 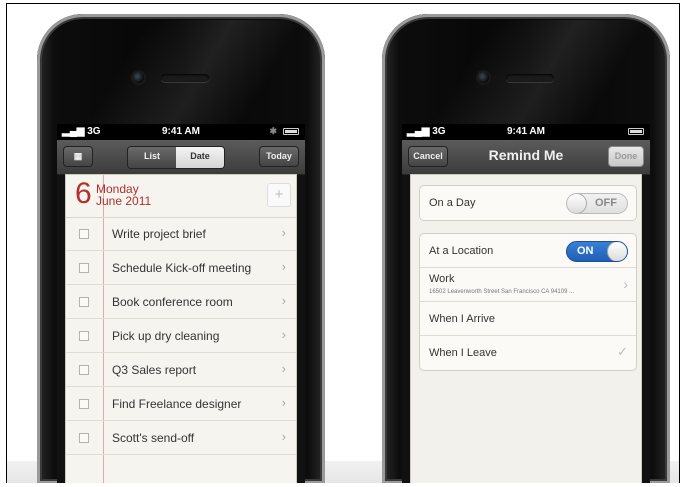 I want to click on at-a-location-toggle: ON, so click(x=597, y=251).